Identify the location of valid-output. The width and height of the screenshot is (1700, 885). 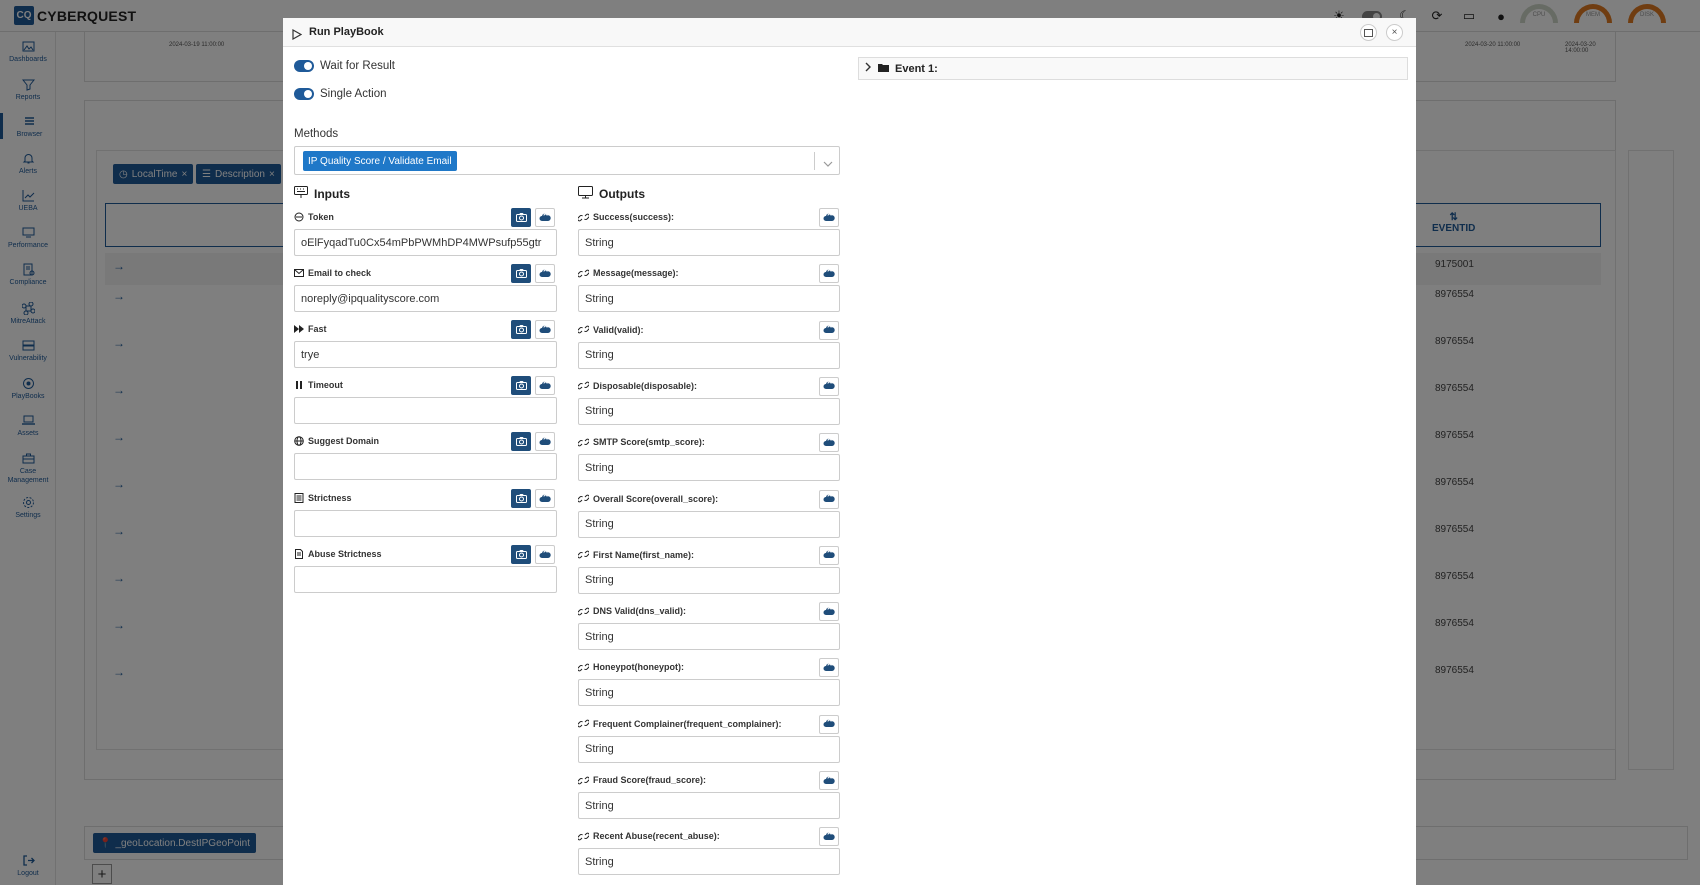
(709, 355).